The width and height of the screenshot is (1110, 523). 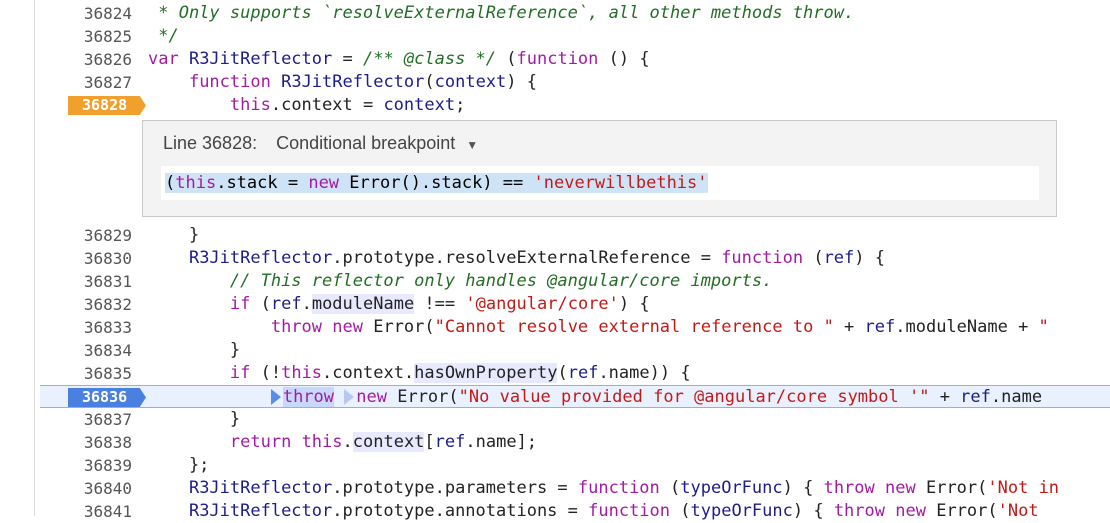 I want to click on code-text: this.context = context;, so click(x=306, y=105).